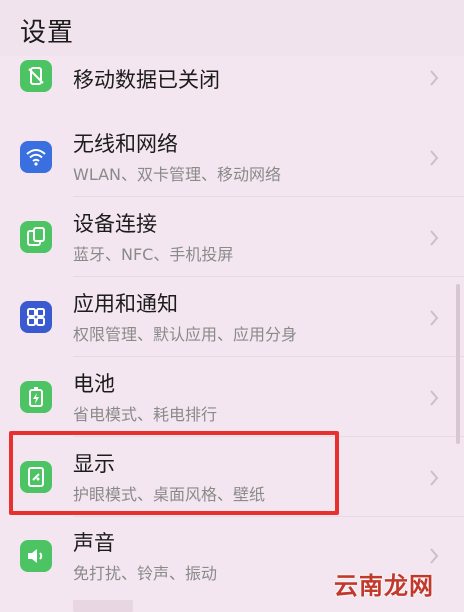  What do you see at coordinates (232, 397) in the screenshot?
I see `settings-item-battery: 电池 省电模式、耗电排行` at bounding box center [232, 397].